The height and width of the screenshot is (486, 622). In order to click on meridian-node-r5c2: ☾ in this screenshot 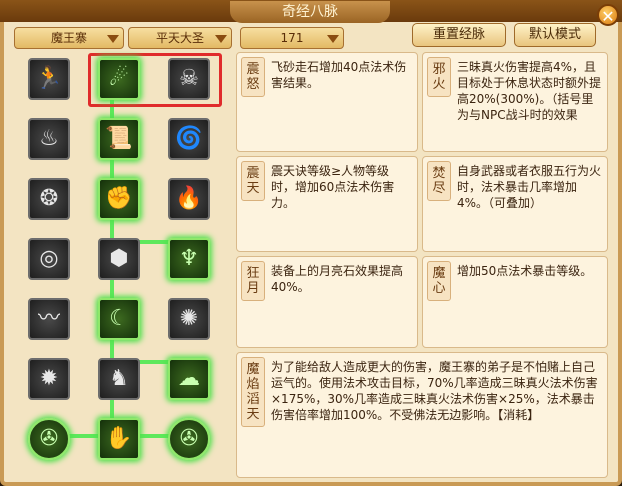, I will do `click(119, 319)`.